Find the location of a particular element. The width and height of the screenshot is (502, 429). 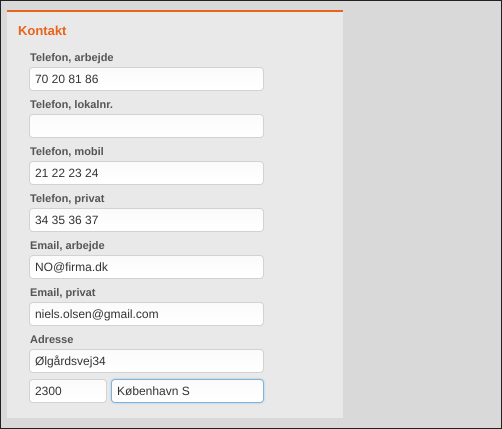

field-label: Telefon, arbejde is located at coordinates (72, 58).